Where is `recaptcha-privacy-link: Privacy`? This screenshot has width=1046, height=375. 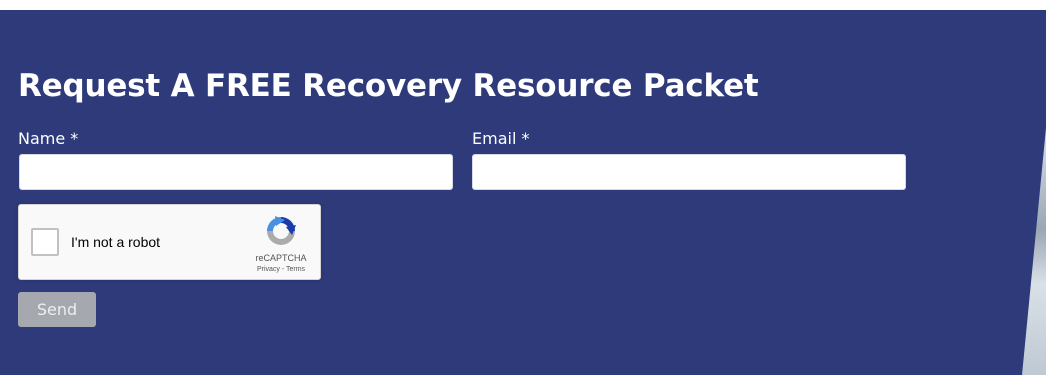 recaptcha-privacy-link: Privacy is located at coordinates (268, 269).